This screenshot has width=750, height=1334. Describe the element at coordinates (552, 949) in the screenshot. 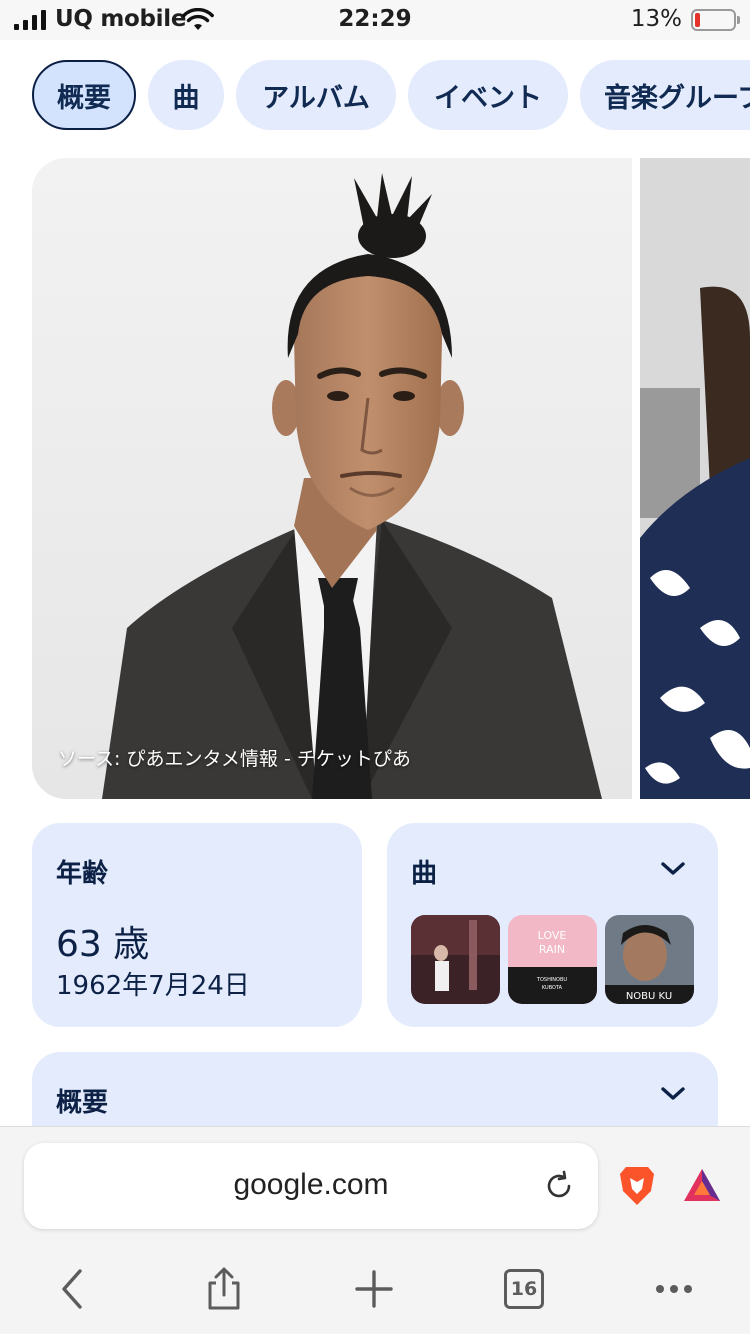

I see `svg-text: RAIN` at that location.